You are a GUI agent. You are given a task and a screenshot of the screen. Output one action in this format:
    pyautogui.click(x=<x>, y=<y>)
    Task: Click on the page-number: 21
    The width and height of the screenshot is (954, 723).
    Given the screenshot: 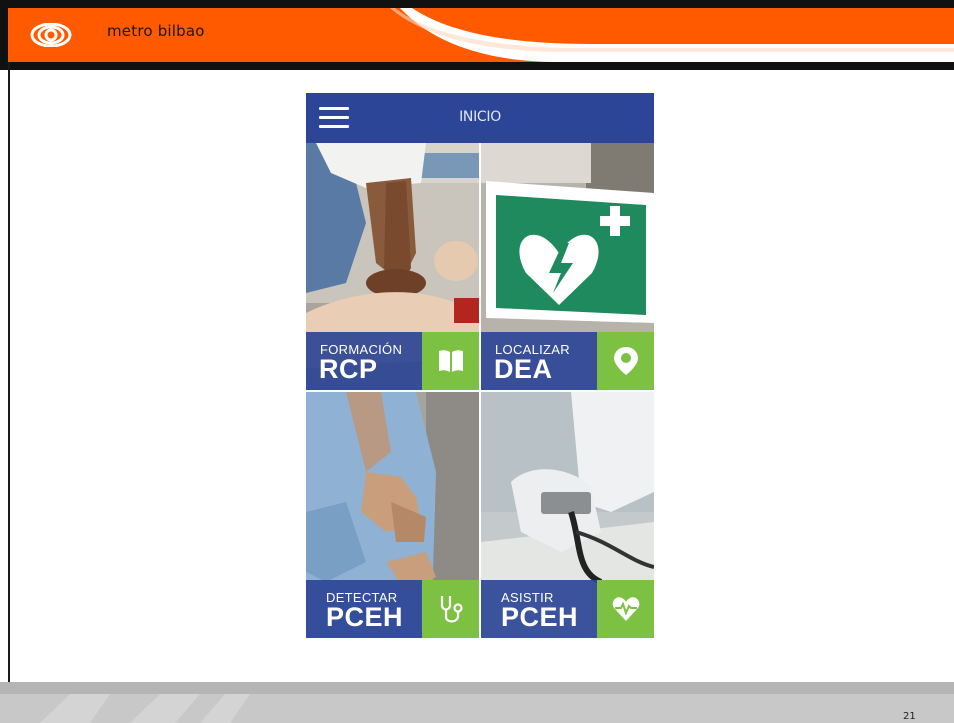 What is the action you would take?
    pyautogui.click(x=909, y=716)
    